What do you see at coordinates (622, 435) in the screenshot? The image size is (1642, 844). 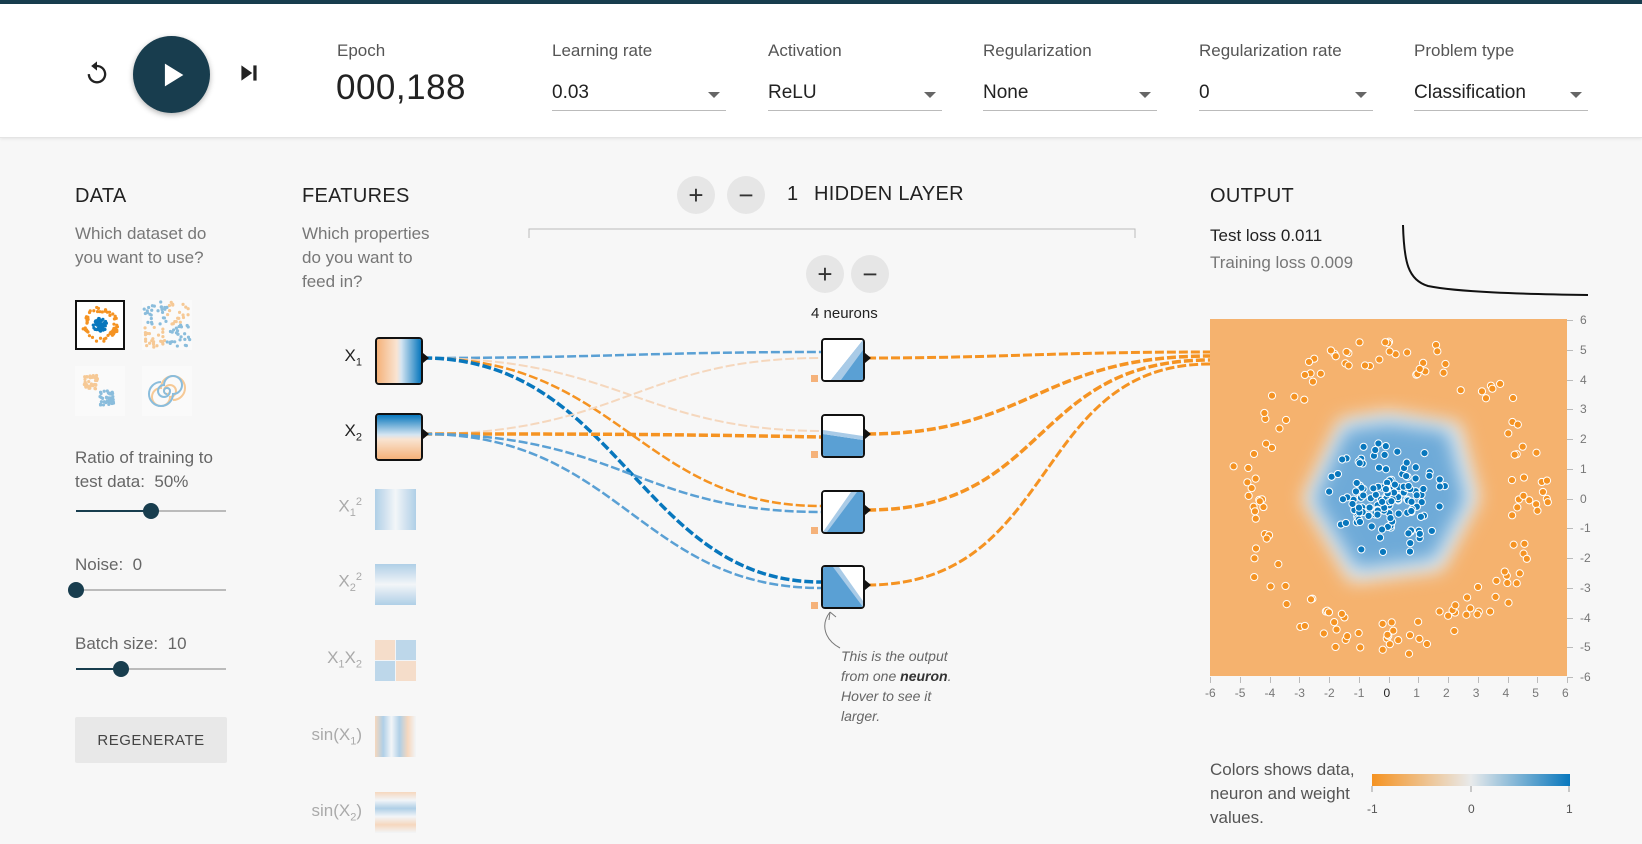 I see `link-x2-h2` at bounding box center [622, 435].